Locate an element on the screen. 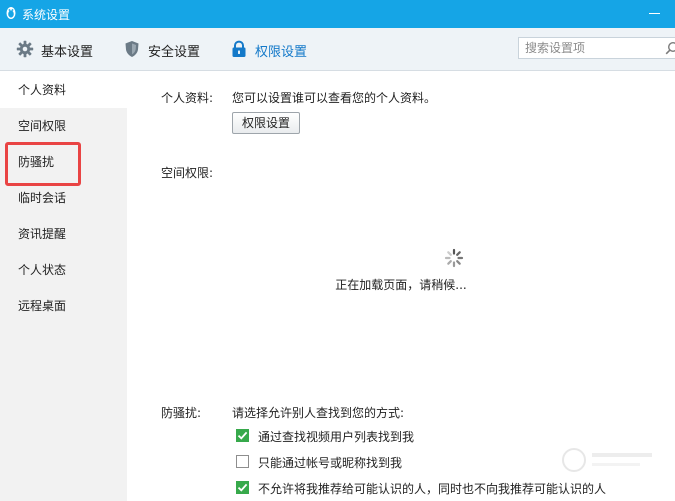 The image size is (675, 501). settings-search is located at coordinates (596, 48).